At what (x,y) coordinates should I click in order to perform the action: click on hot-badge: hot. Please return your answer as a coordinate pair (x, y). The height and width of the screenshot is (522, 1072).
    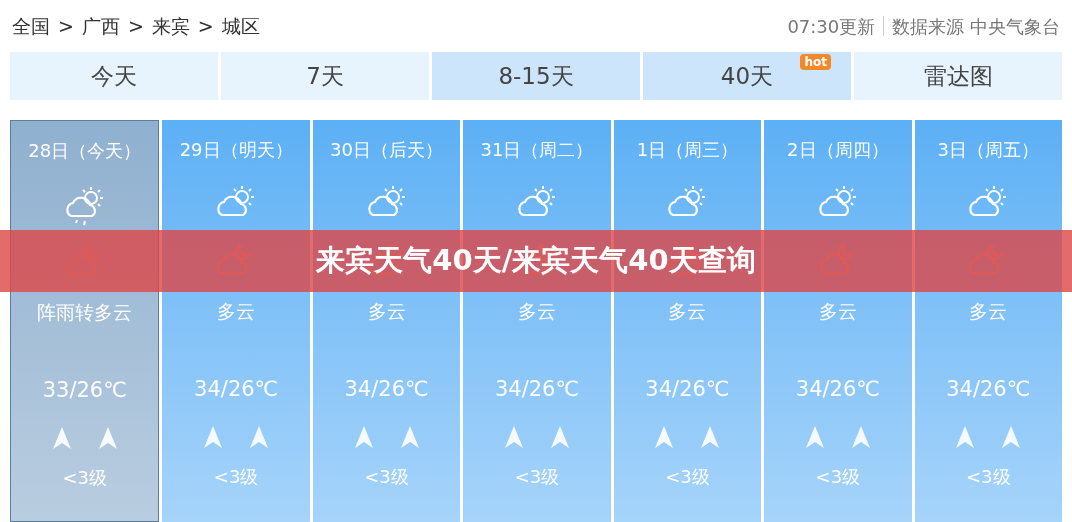
    Looking at the image, I should click on (815, 62).